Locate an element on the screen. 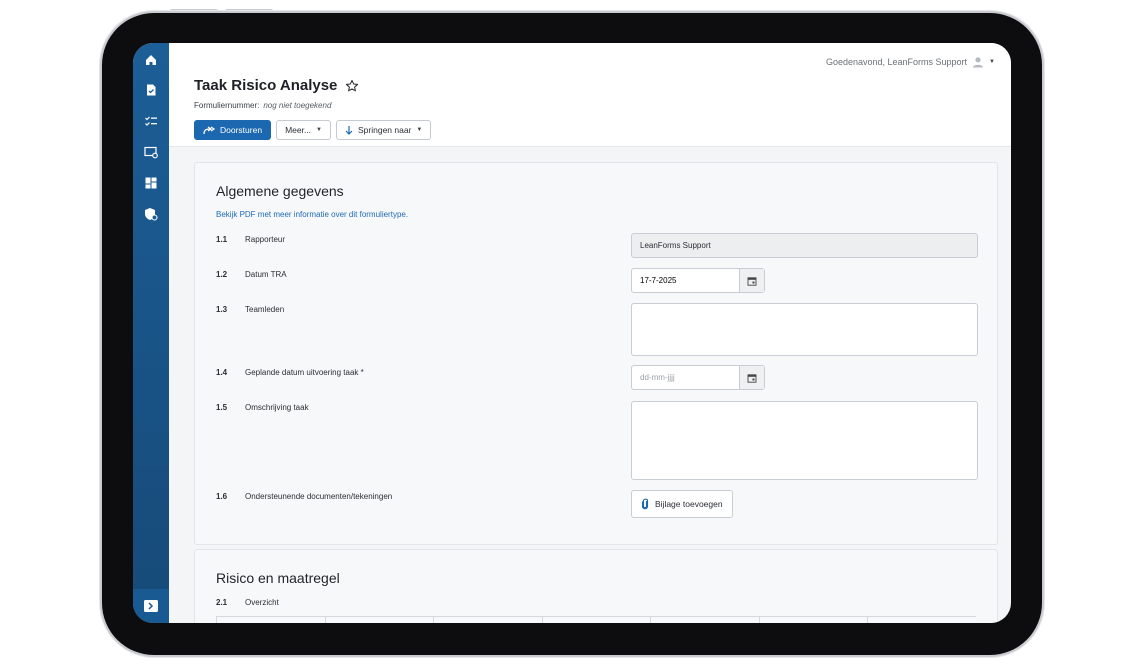 The image size is (1140, 671). row-number: 1.1 is located at coordinates (222, 239).